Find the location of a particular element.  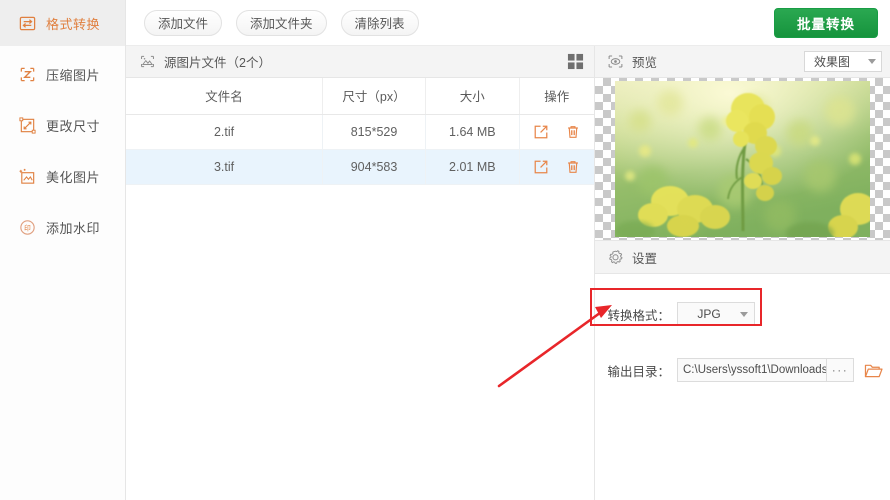

cell-filesize: 1.64 MB is located at coordinates (472, 132).